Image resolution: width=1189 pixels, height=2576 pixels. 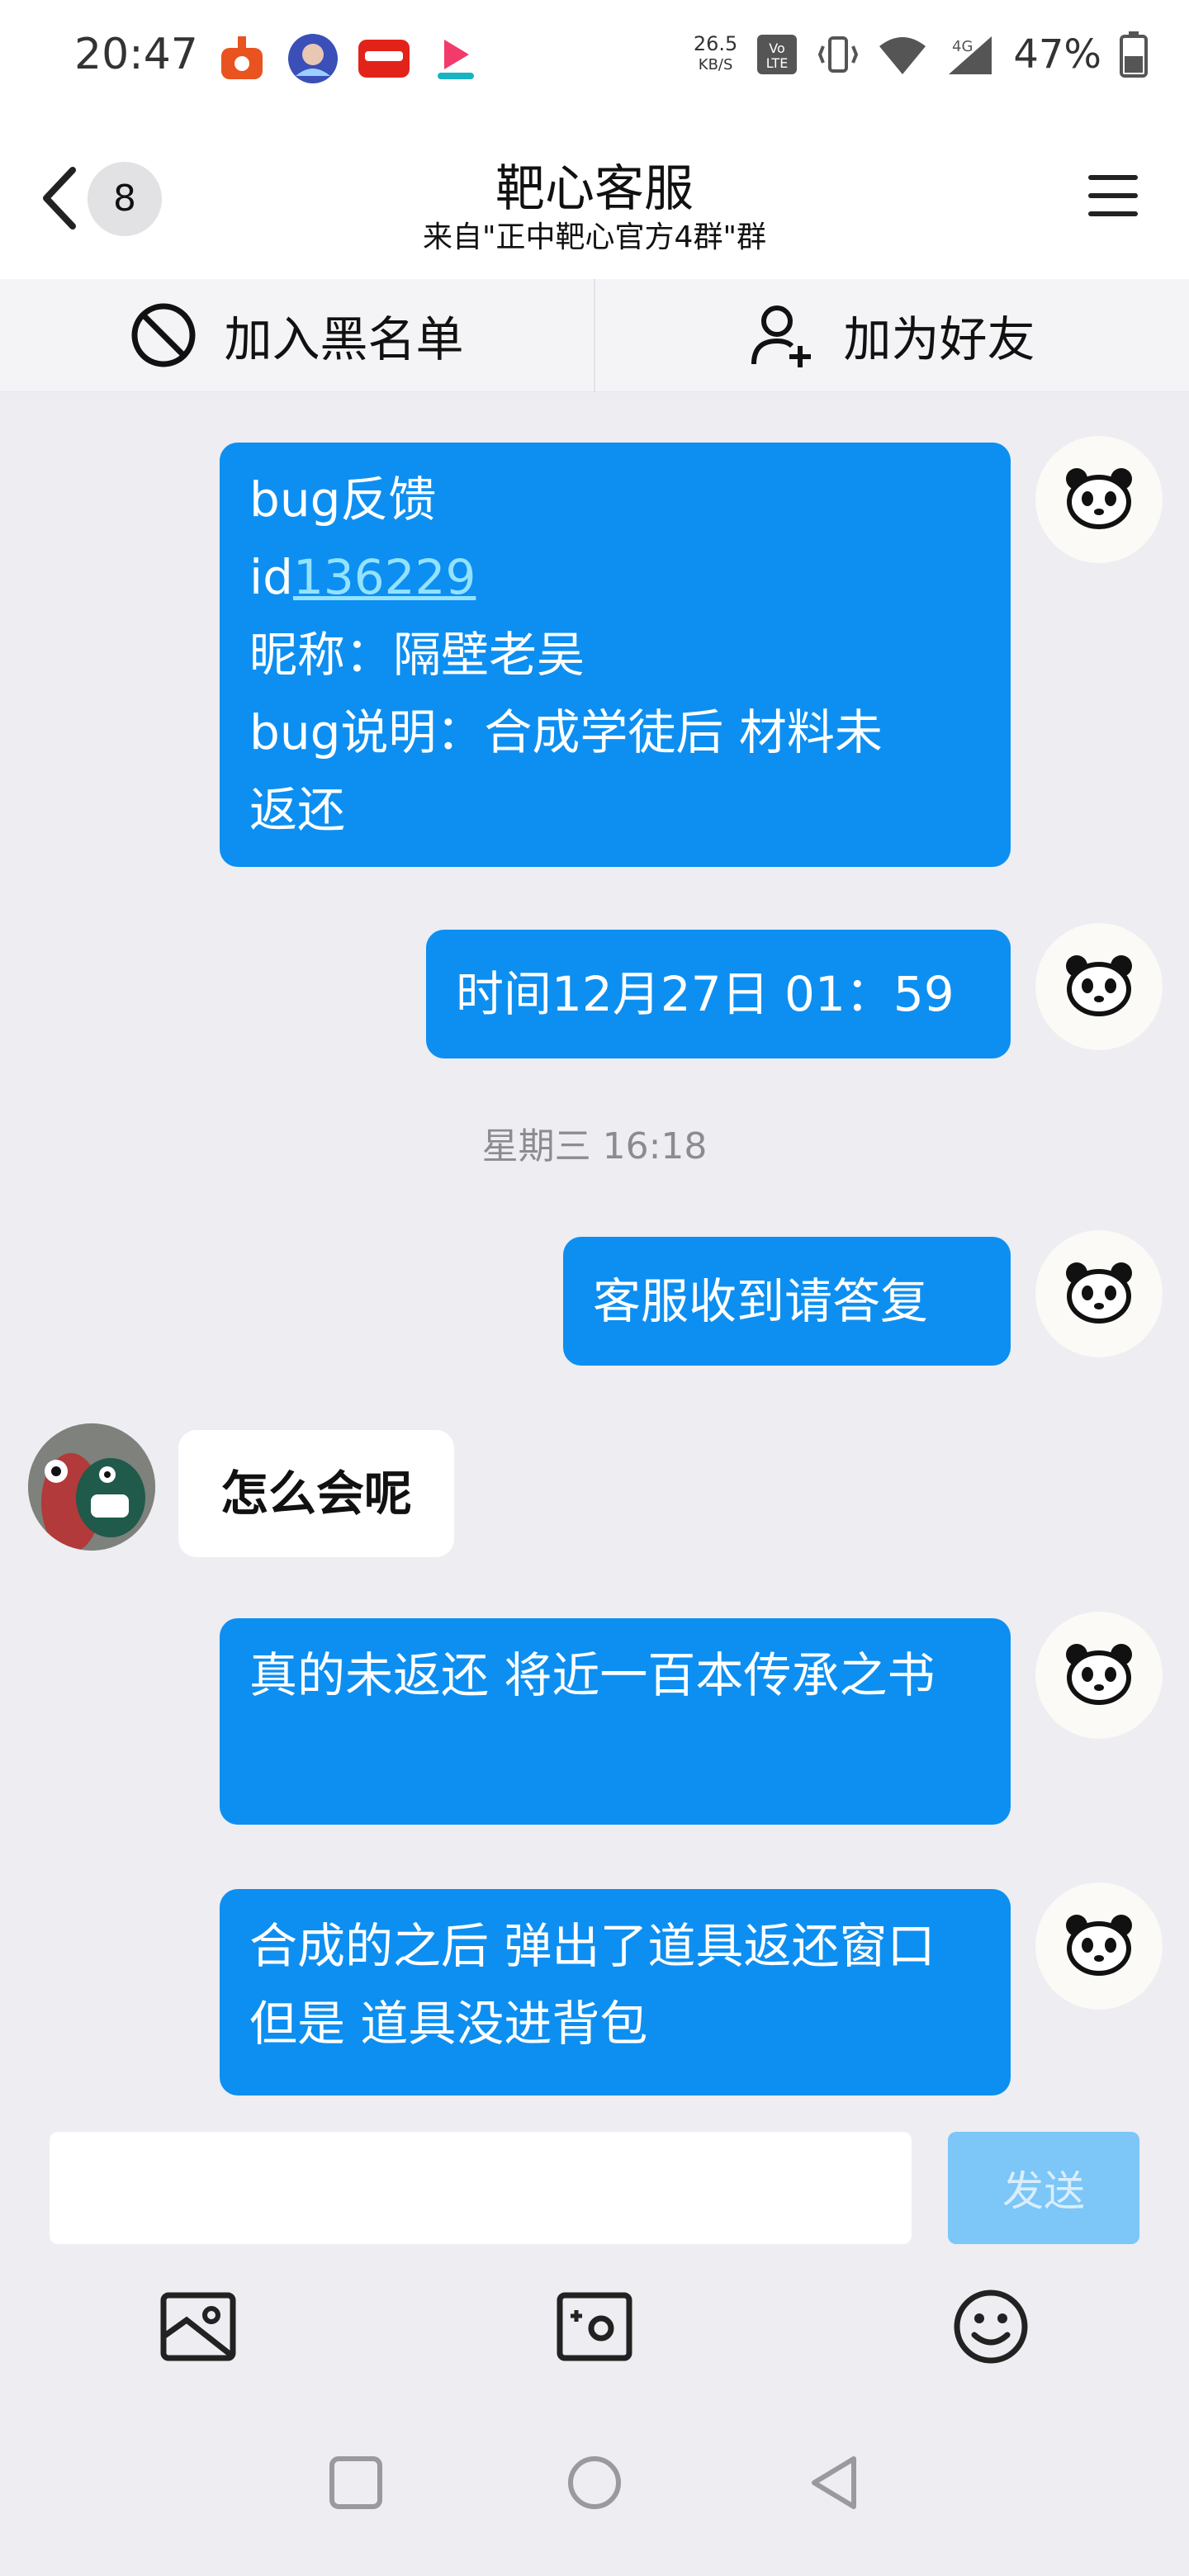 What do you see at coordinates (242, 58) in the screenshot?
I see `app-notification-icon` at bounding box center [242, 58].